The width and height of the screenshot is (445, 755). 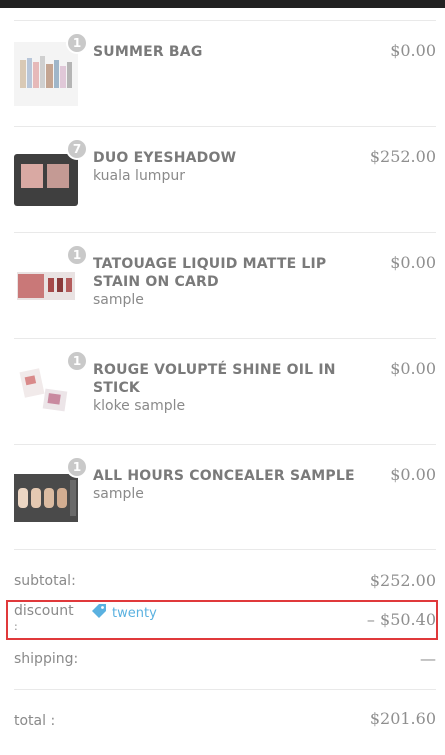 I want to click on product-price: $252.00, so click(x=402, y=156).